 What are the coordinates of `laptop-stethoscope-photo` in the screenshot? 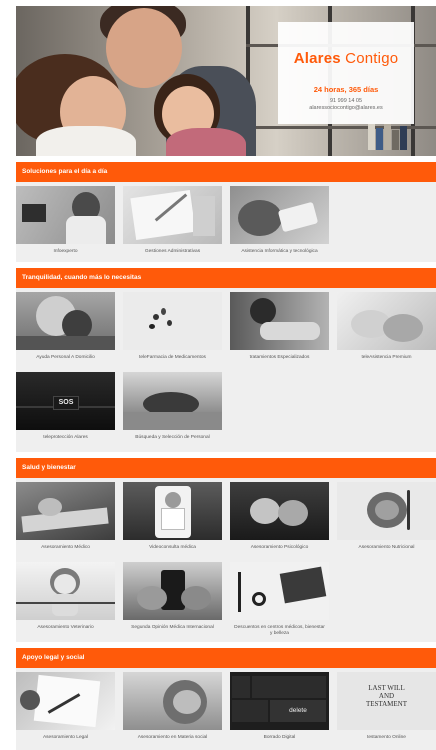 It's located at (279, 591).